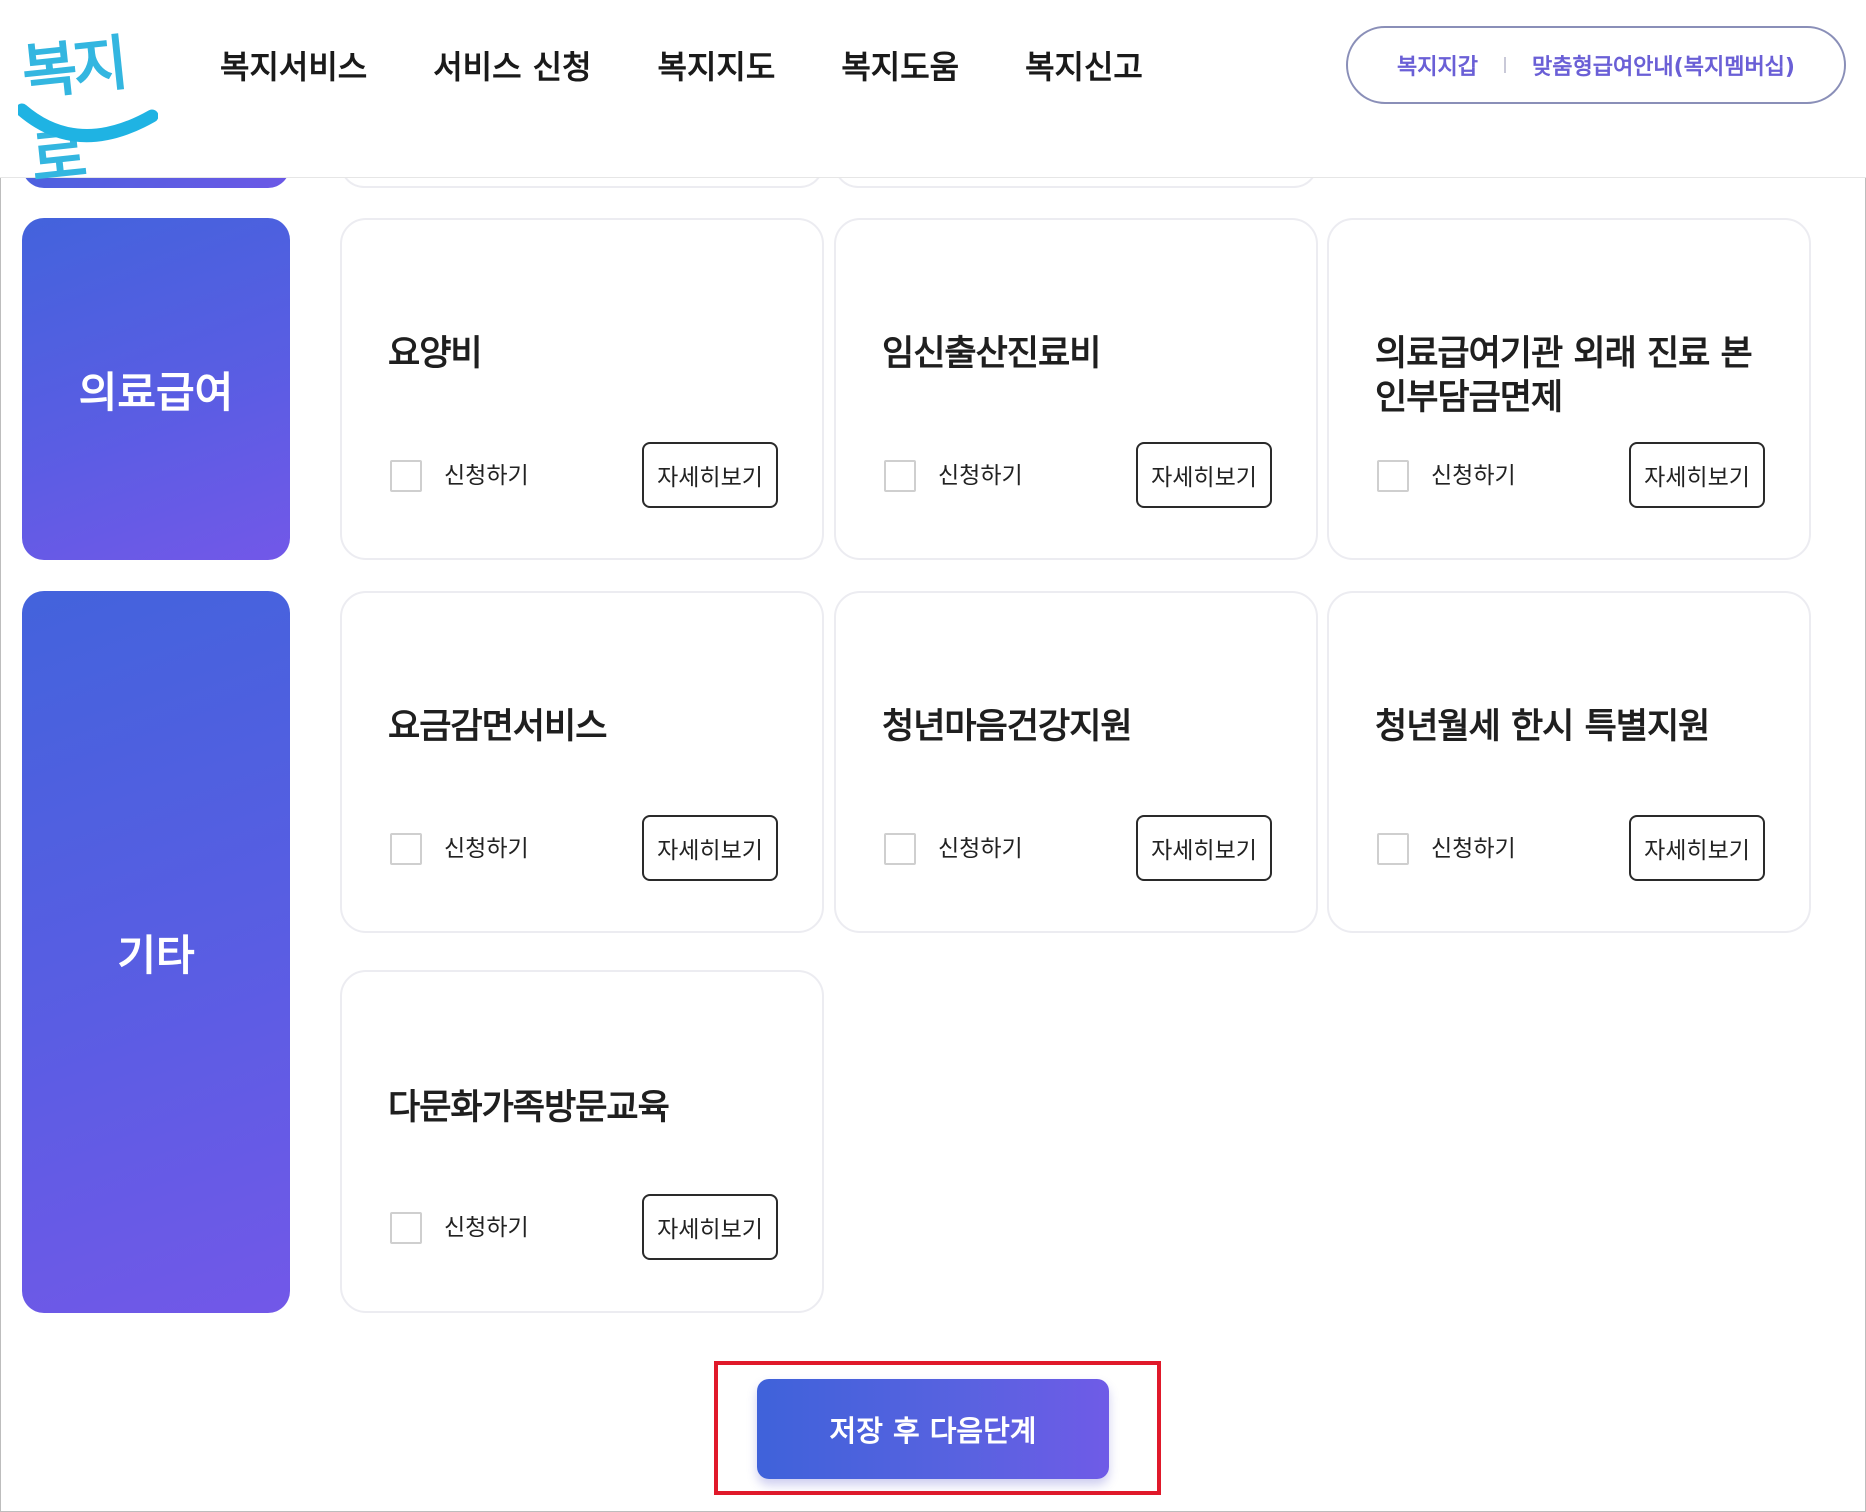 The width and height of the screenshot is (1866, 1512). Describe the element at coordinates (435, 354) in the screenshot. I see `service-title: 요양비` at that location.